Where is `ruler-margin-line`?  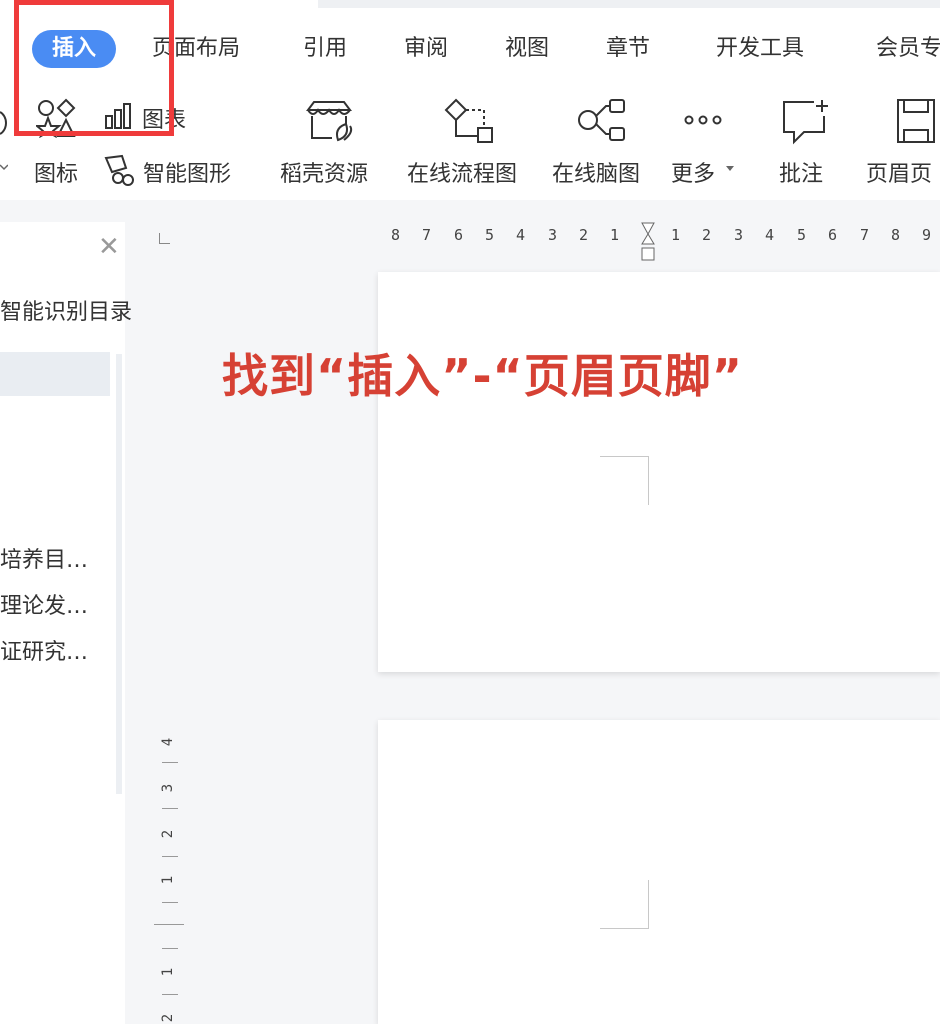
ruler-margin-line is located at coordinates (169, 924).